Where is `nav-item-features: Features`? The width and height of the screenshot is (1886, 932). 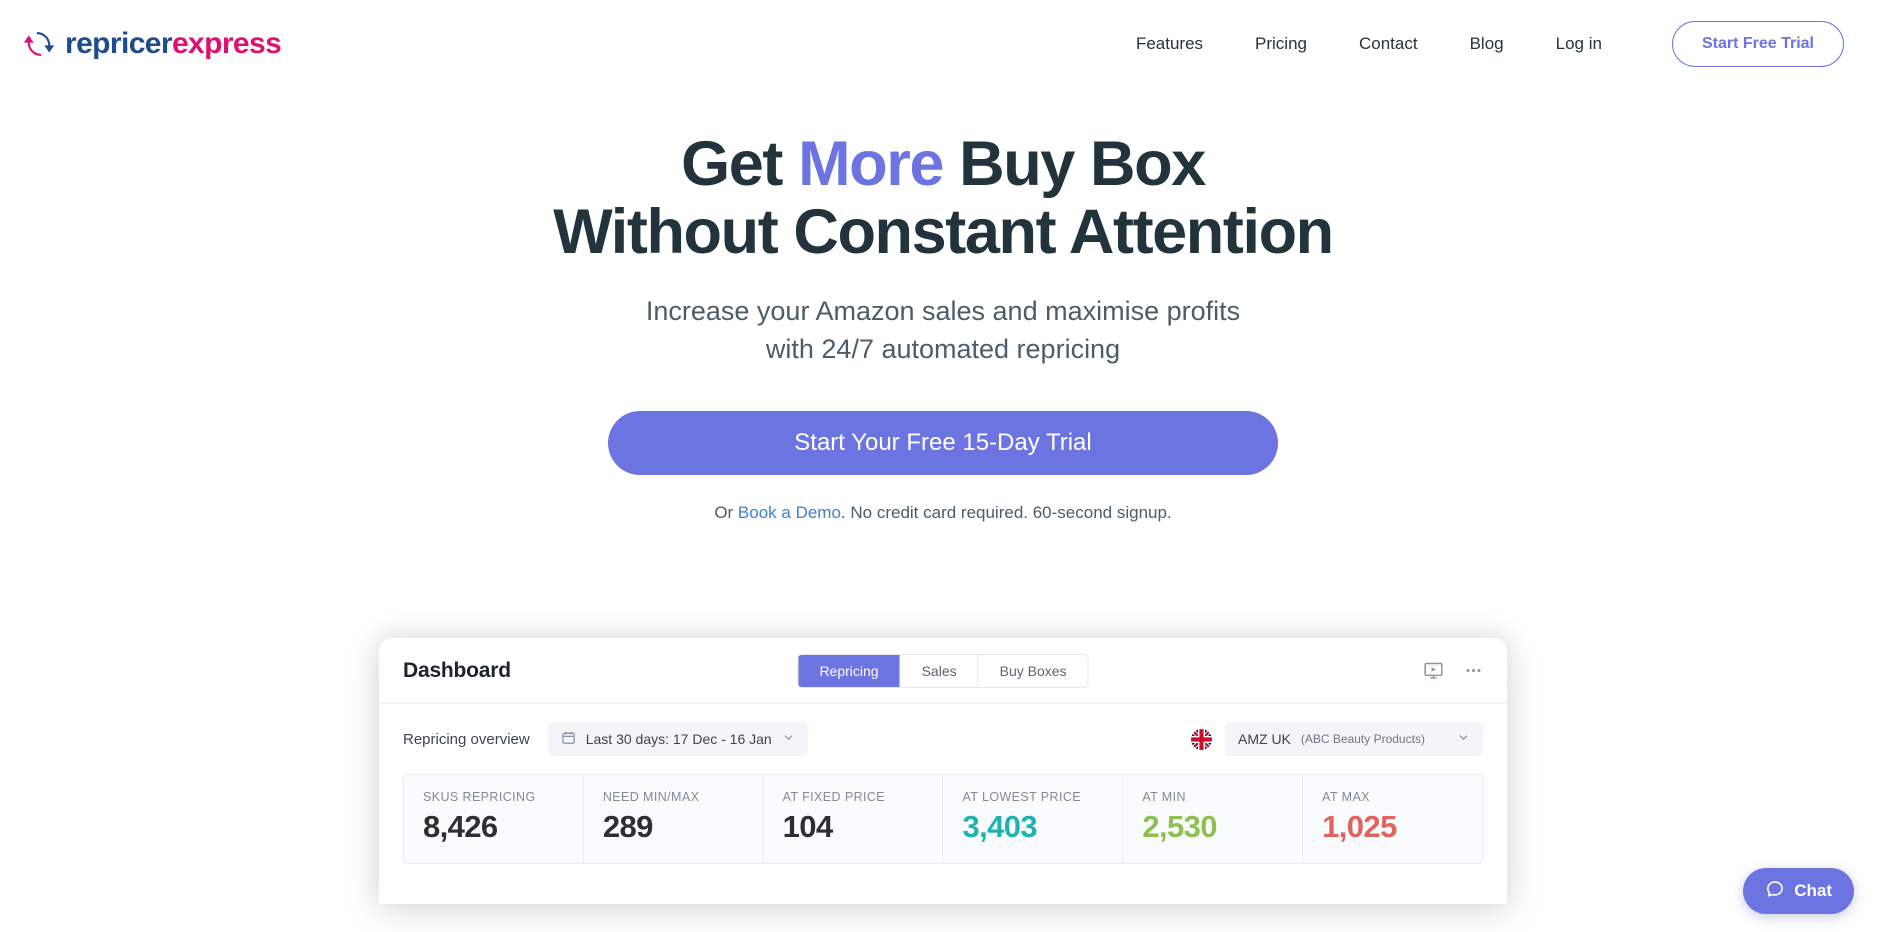
nav-item-features: Features is located at coordinates (1169, 44).